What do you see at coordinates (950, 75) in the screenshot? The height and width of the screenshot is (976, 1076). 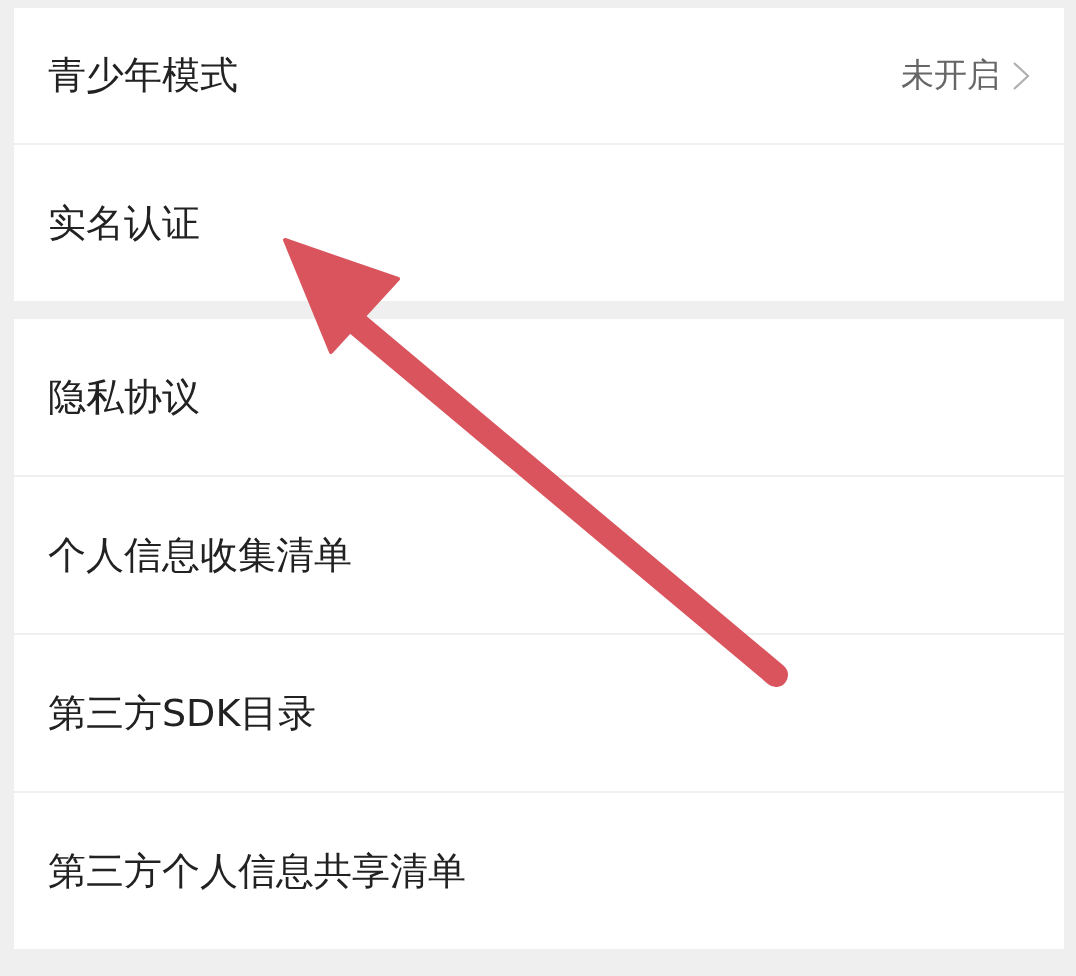 I see `status-value: 未开启` at bounding box center [950, 75].